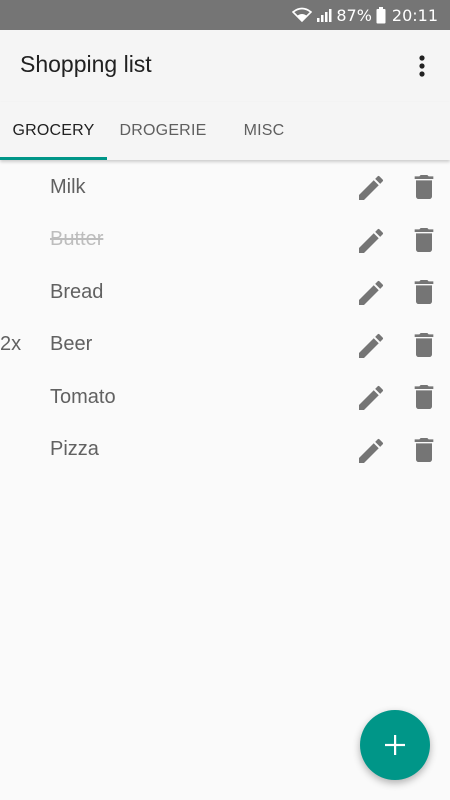  What do you see at coordinates (83, 396) in the screenshot?
I see `item-name: Tomato` at bounding box center [83, 396].